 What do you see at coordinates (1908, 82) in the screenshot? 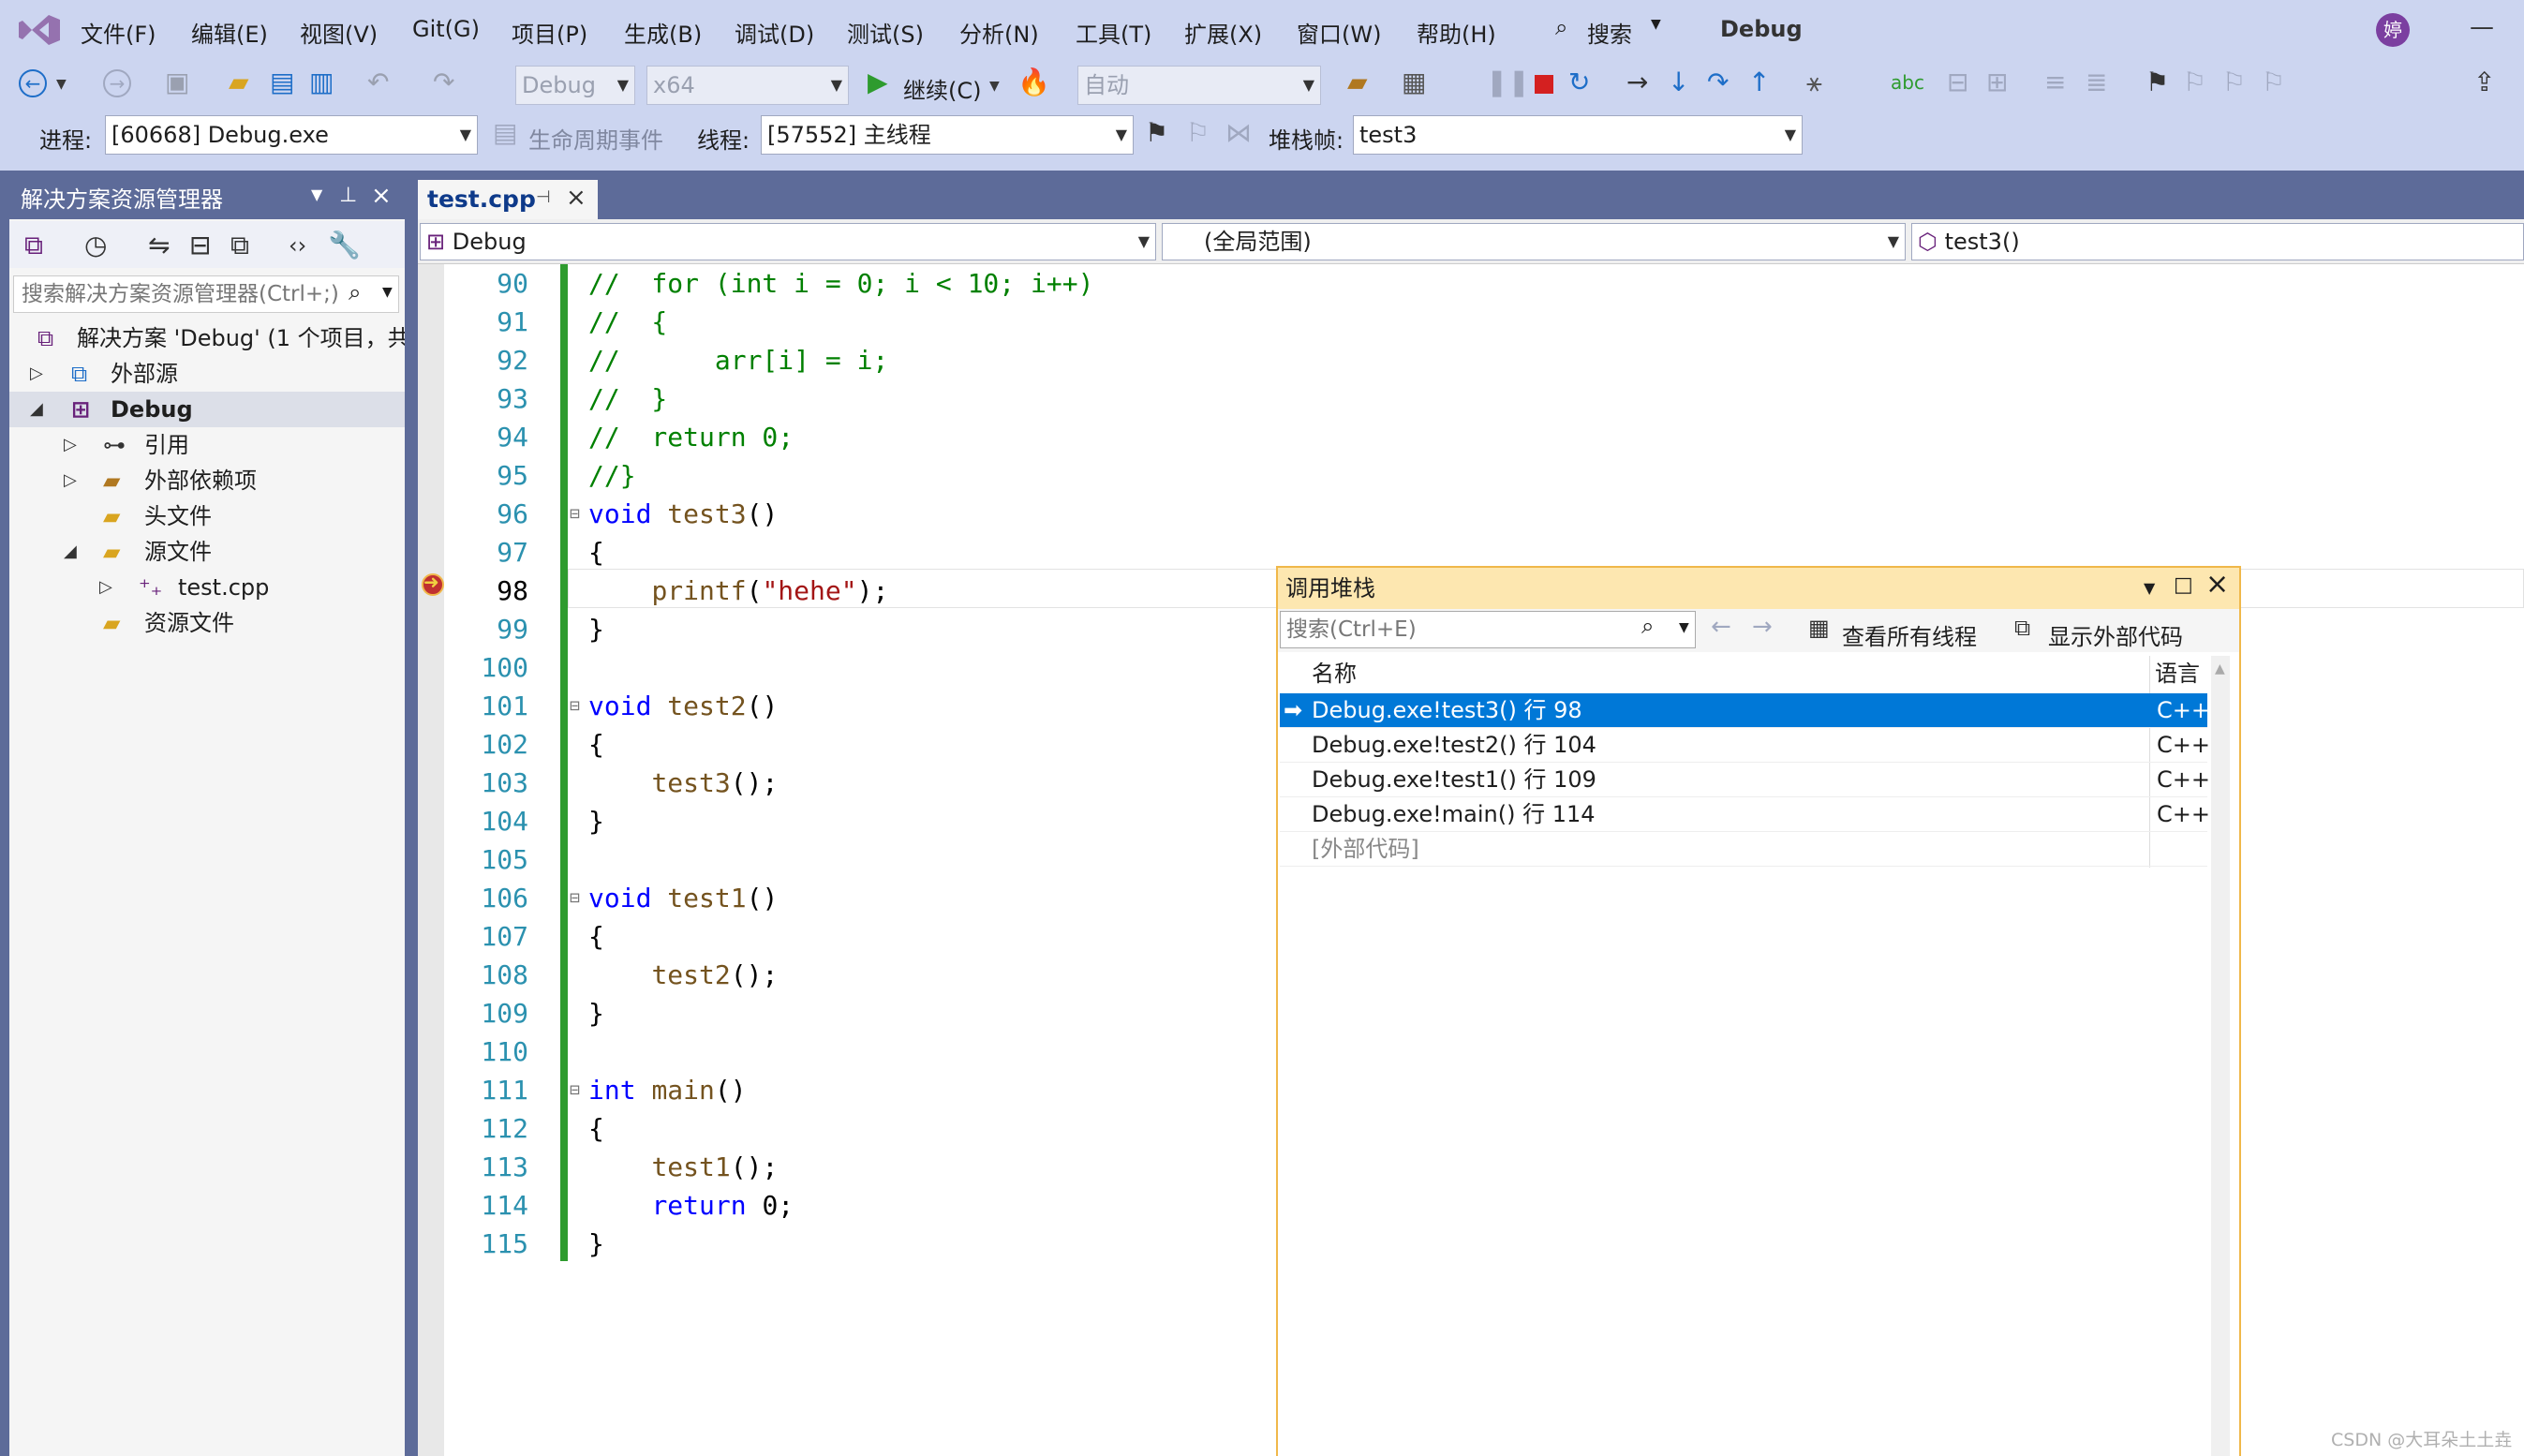
I see `spellcheck-icon: abc` at bounding box center [1908, 82].